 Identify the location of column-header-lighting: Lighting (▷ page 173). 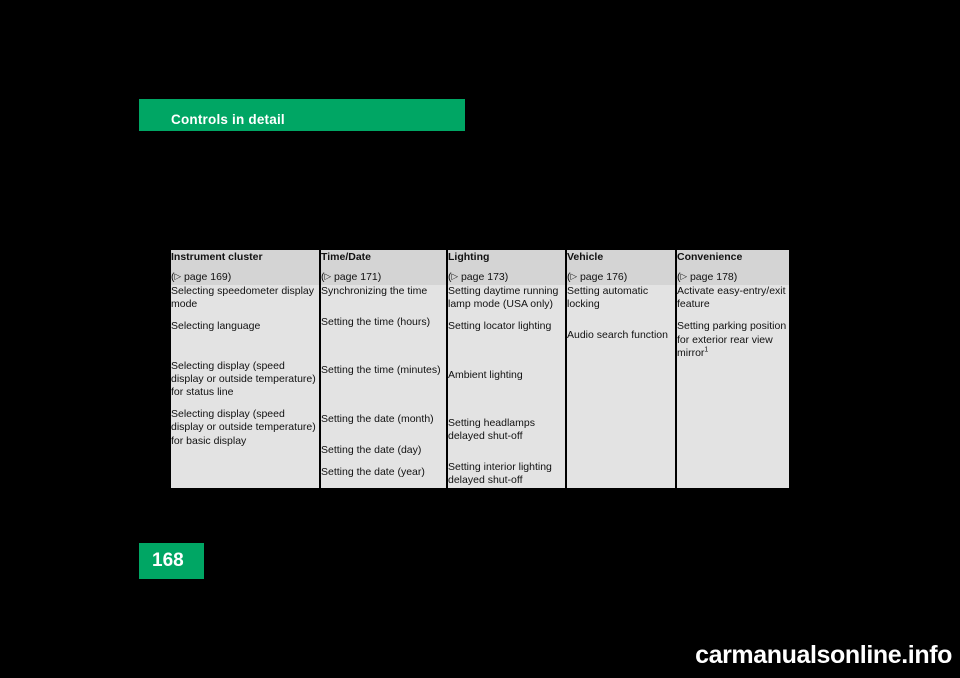
(507, 267).